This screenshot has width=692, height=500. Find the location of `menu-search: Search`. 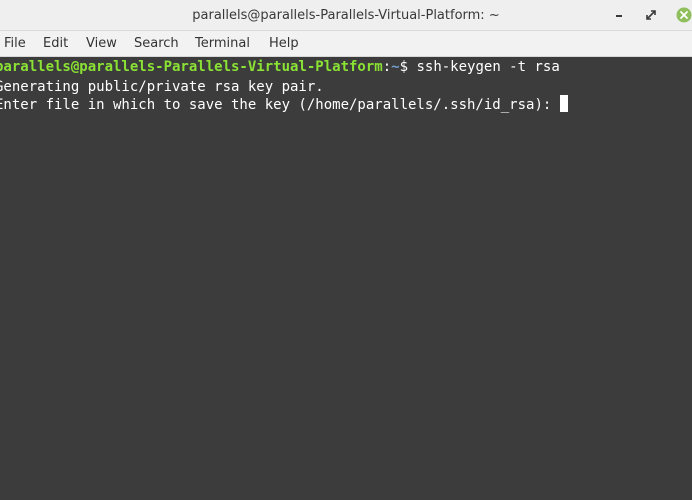

menu-search: Search is located at coordinates (156, 43).